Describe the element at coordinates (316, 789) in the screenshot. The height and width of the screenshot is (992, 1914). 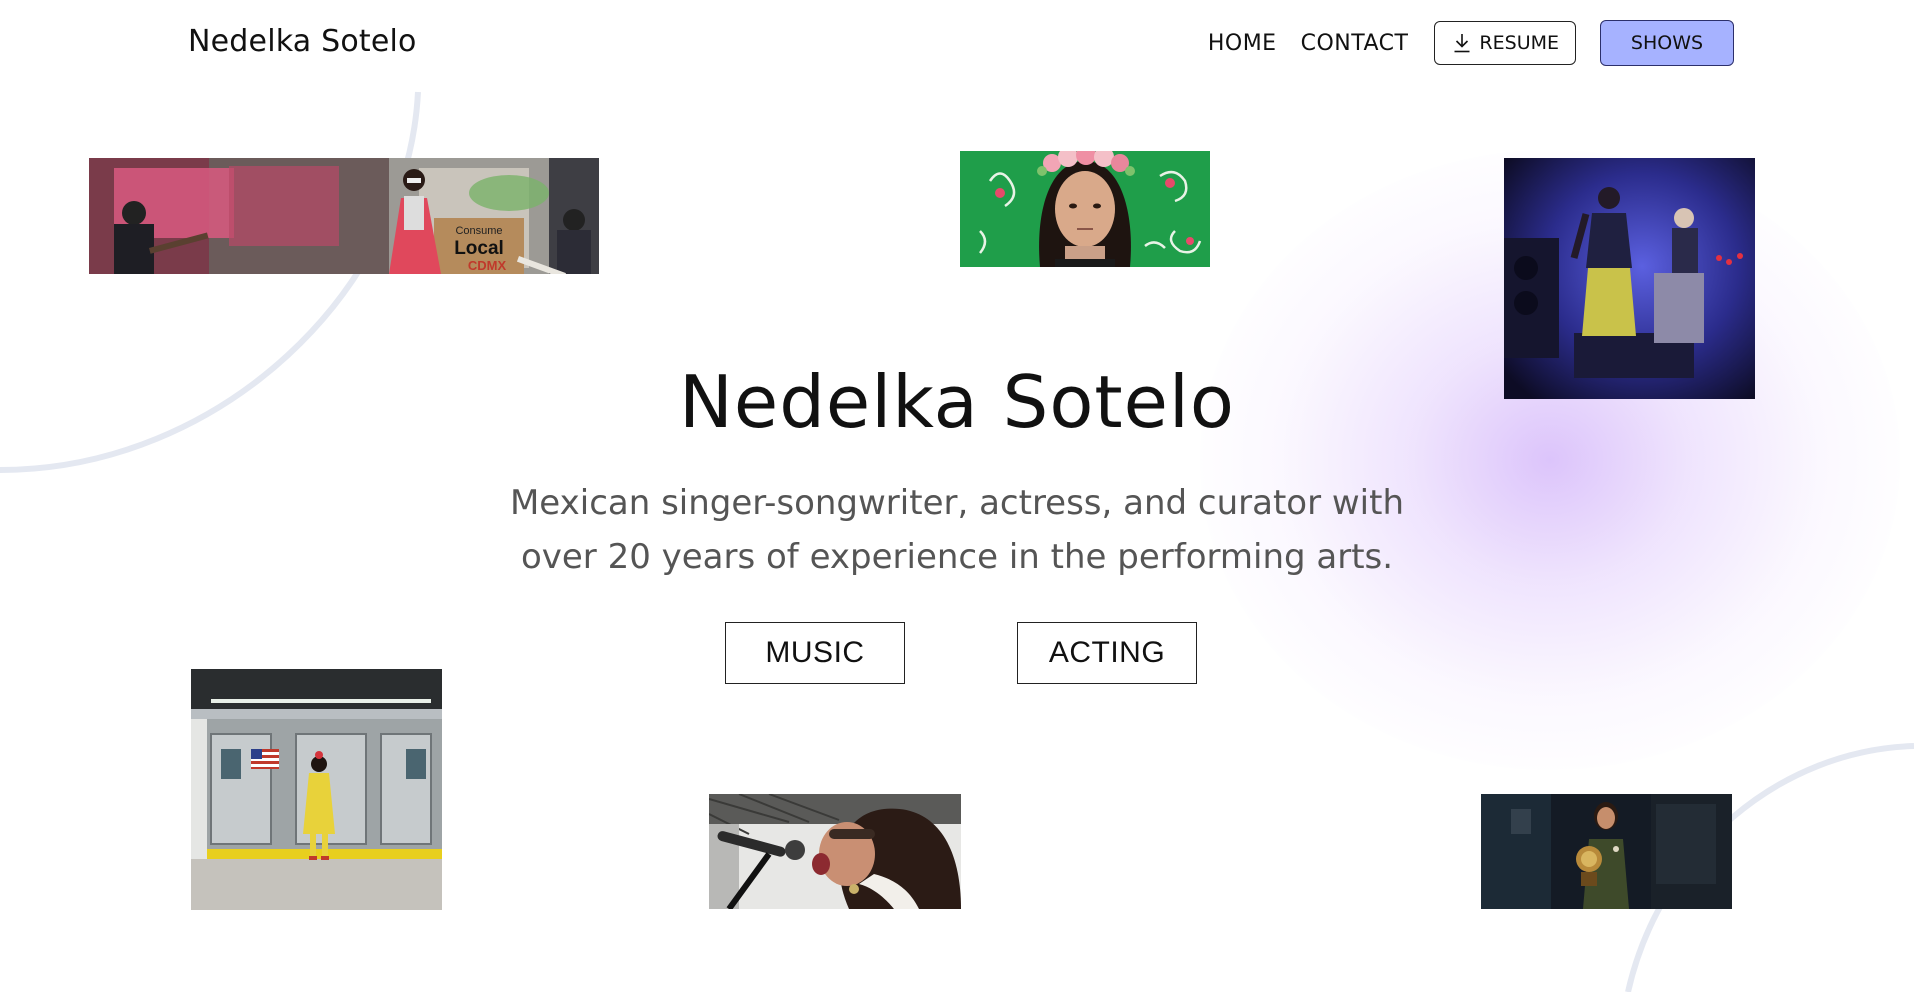
I see `photo-subway-platform` at that location.